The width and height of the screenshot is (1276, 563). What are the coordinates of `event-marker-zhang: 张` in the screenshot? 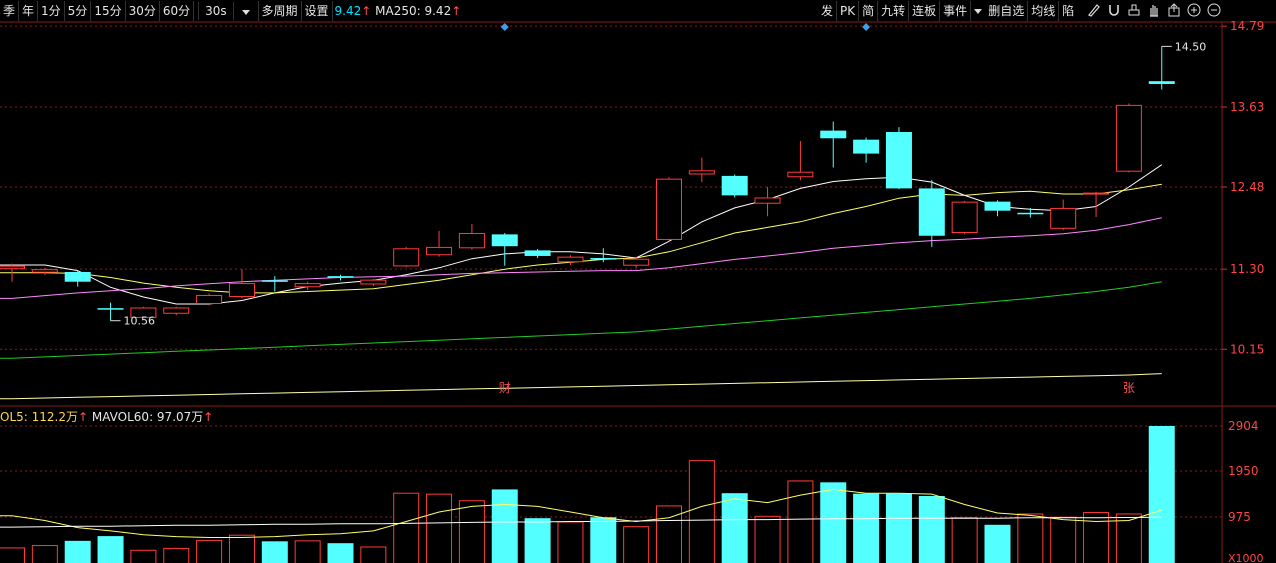 It's located at (1129, 388).